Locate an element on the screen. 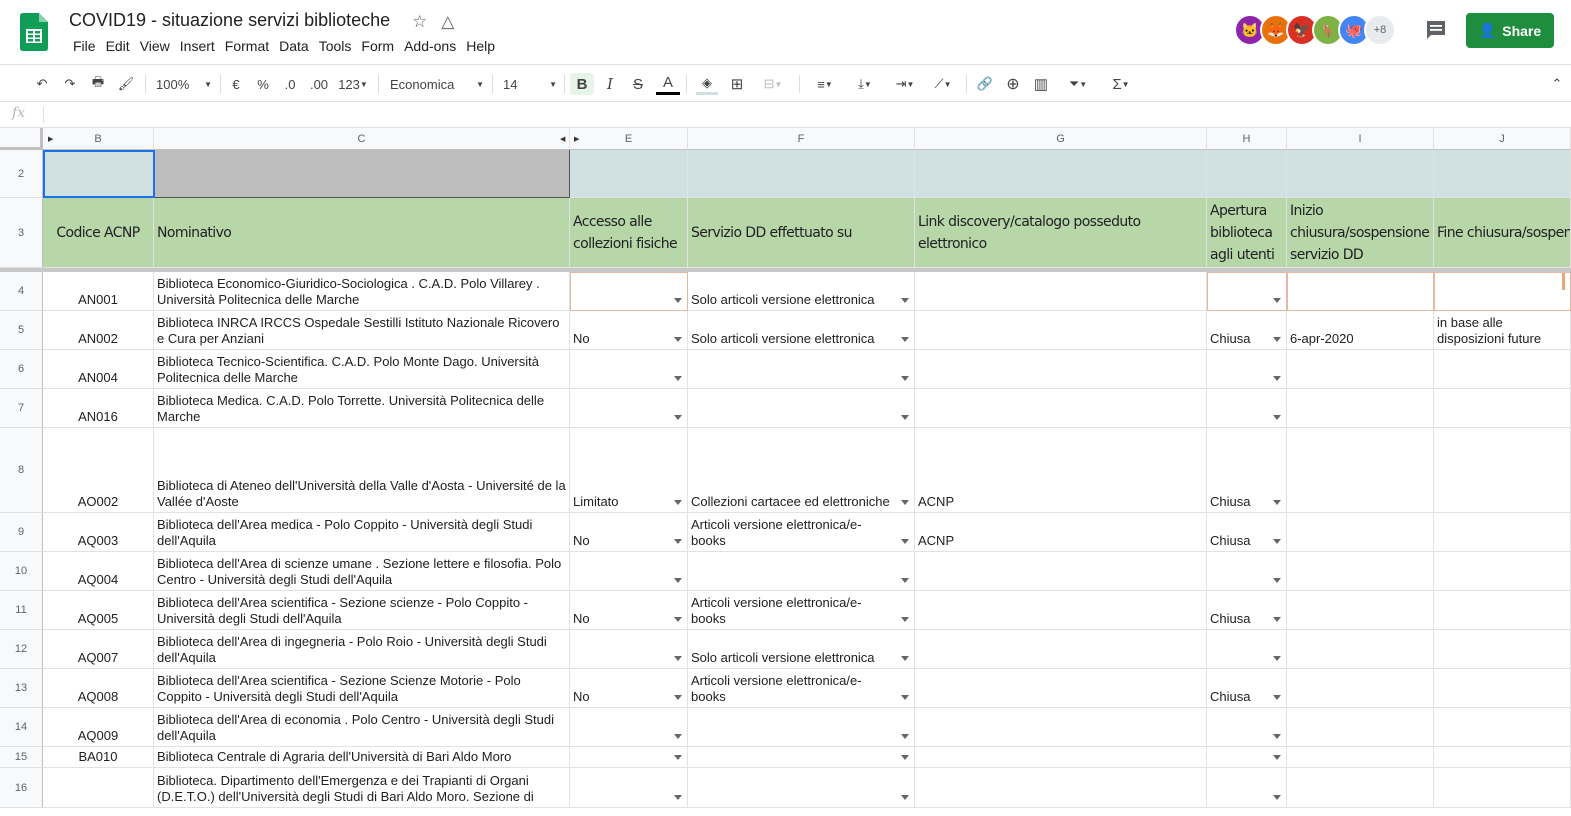  formula-input is located at coordinates (800, 115).